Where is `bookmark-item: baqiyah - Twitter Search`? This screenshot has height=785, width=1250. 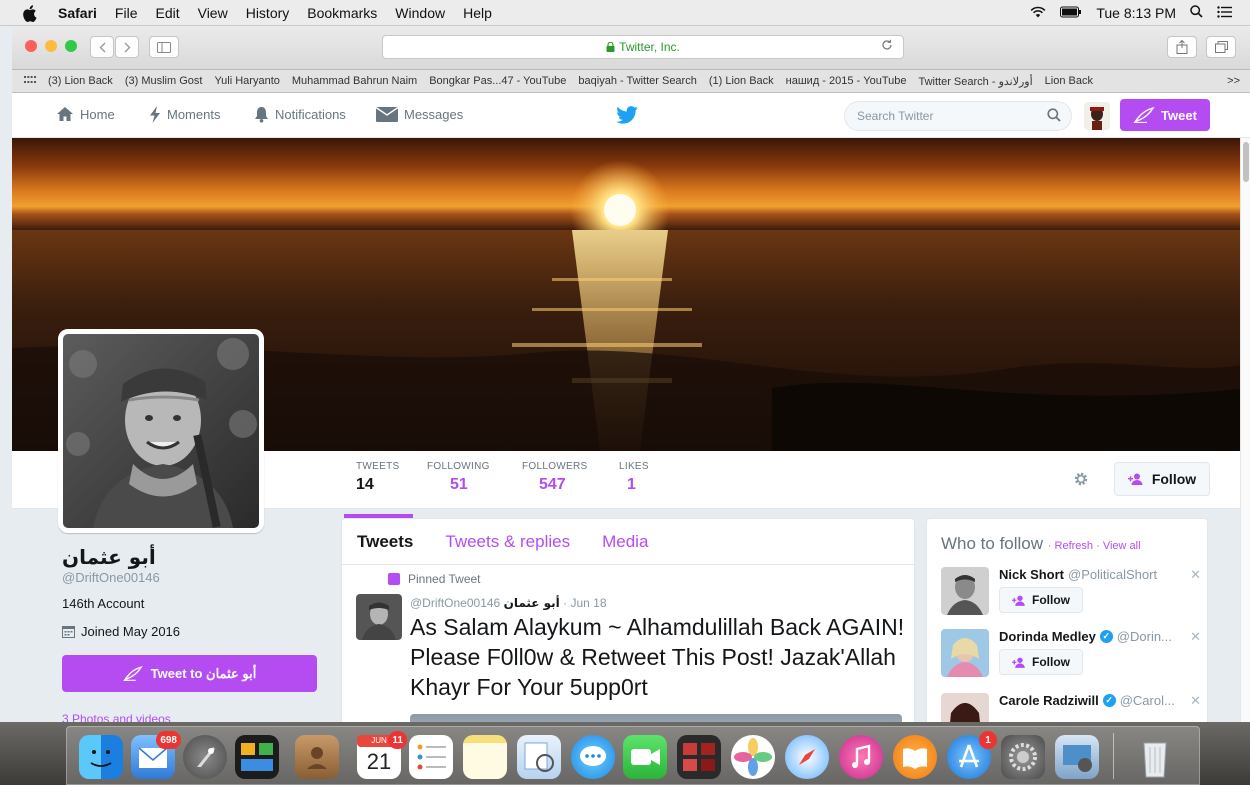
bookmark-item: baqiyah - Twitter Search is located at coordinates (637, 81).